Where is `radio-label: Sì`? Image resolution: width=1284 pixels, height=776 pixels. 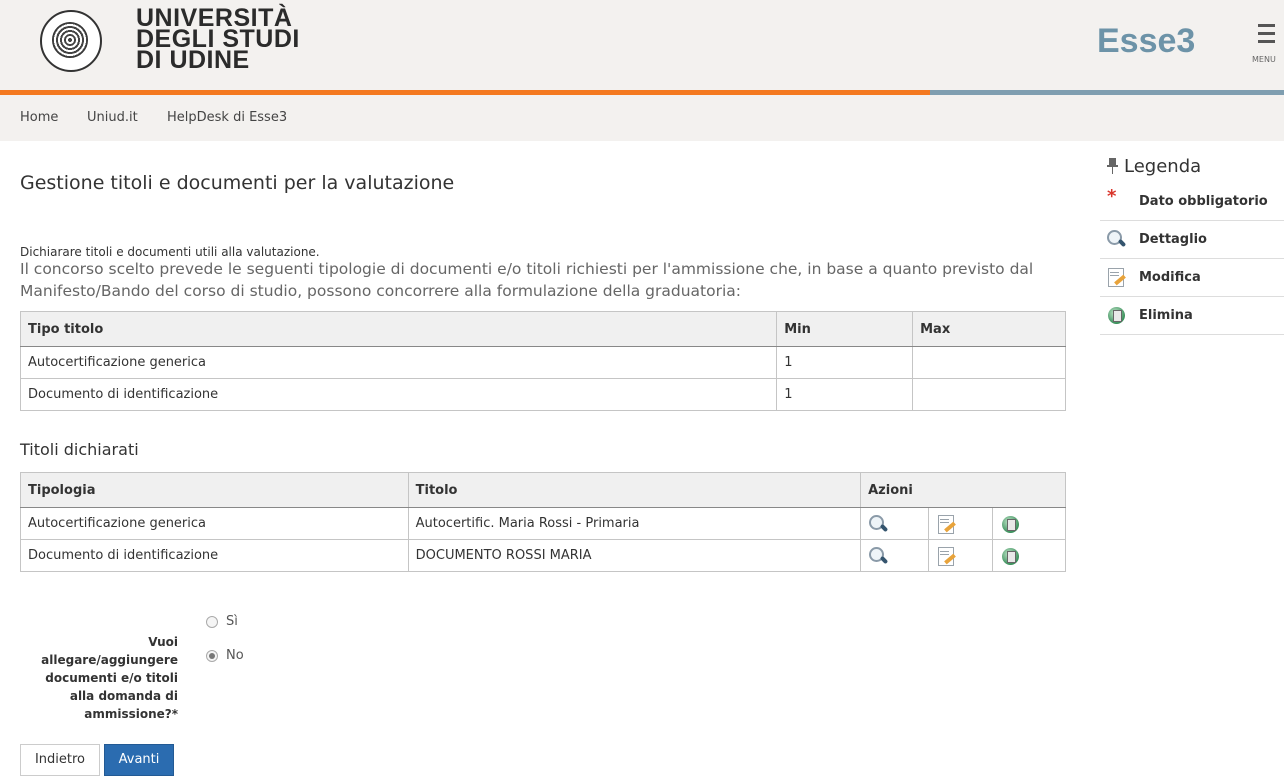
radio-label: Sì is located at coordinates (232, 621).